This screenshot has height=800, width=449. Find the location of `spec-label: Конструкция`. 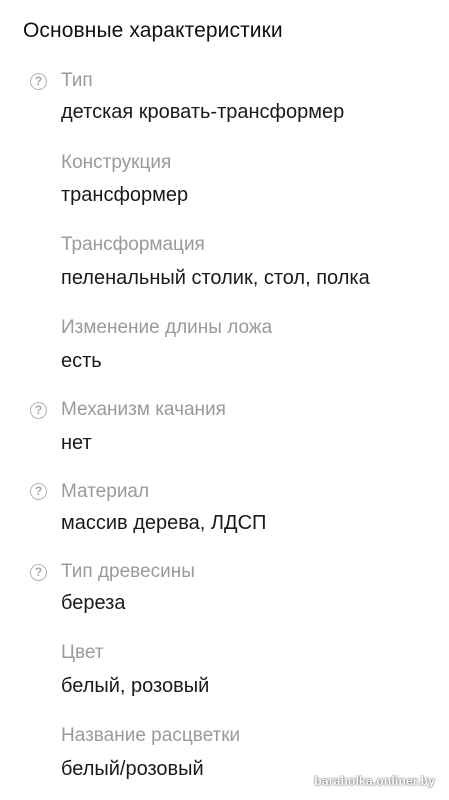

spec-label: Конструкция is located at coordinates (116, 162).